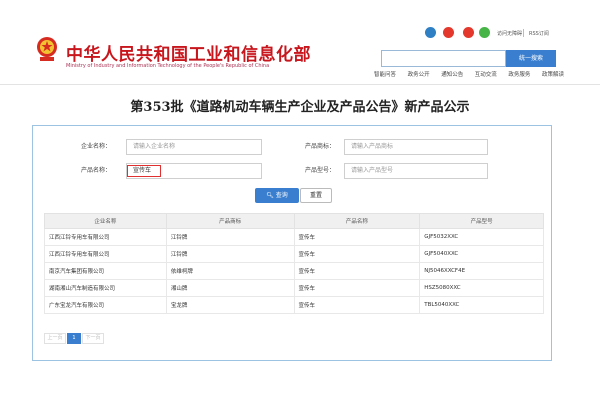  Describe the element at coordinates (539, 33) in the screenshot. I see `rss-link: RSS订阅` at that location.